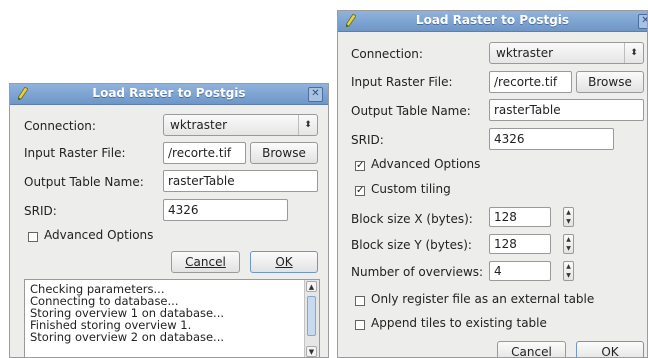 The image size is (648, 358). What do you see at coordinates (520, 271) in the screenshot?
I see `overviews-spinbox: 4` at bounding box center [520, 271].